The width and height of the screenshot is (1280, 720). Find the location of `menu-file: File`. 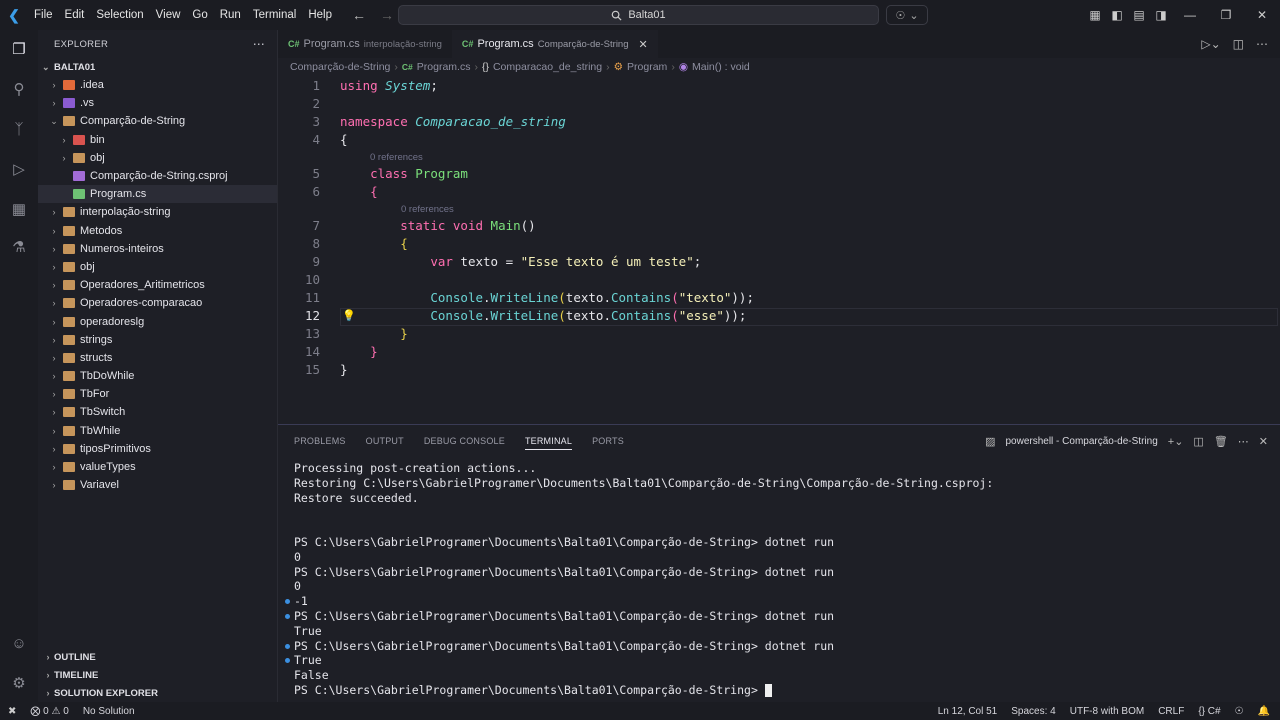

menu-file: File is located at coordinates (43, 15).